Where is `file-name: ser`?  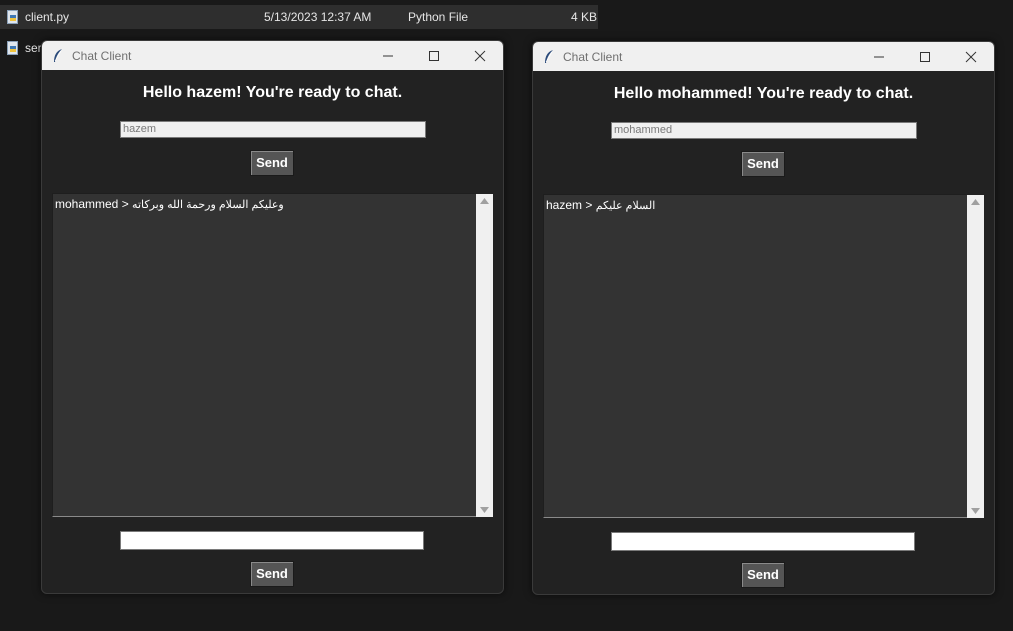 file-name: ser is located at coordinates (33, 48).